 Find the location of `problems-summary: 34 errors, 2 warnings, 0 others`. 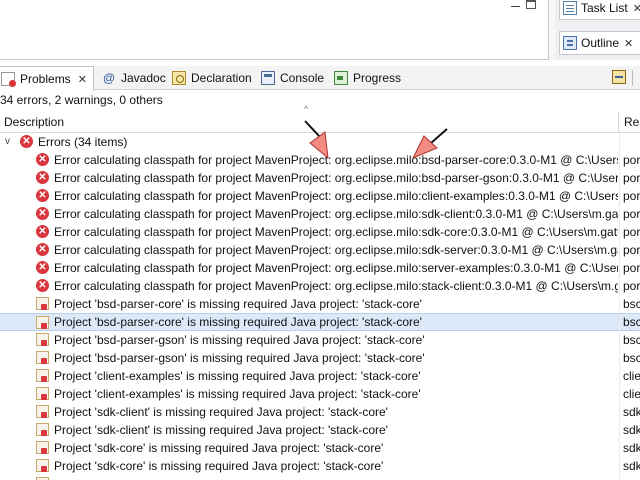

problems-summary: 34 errors, 2 warnings, 0 others is located at coordinates (81, 100).